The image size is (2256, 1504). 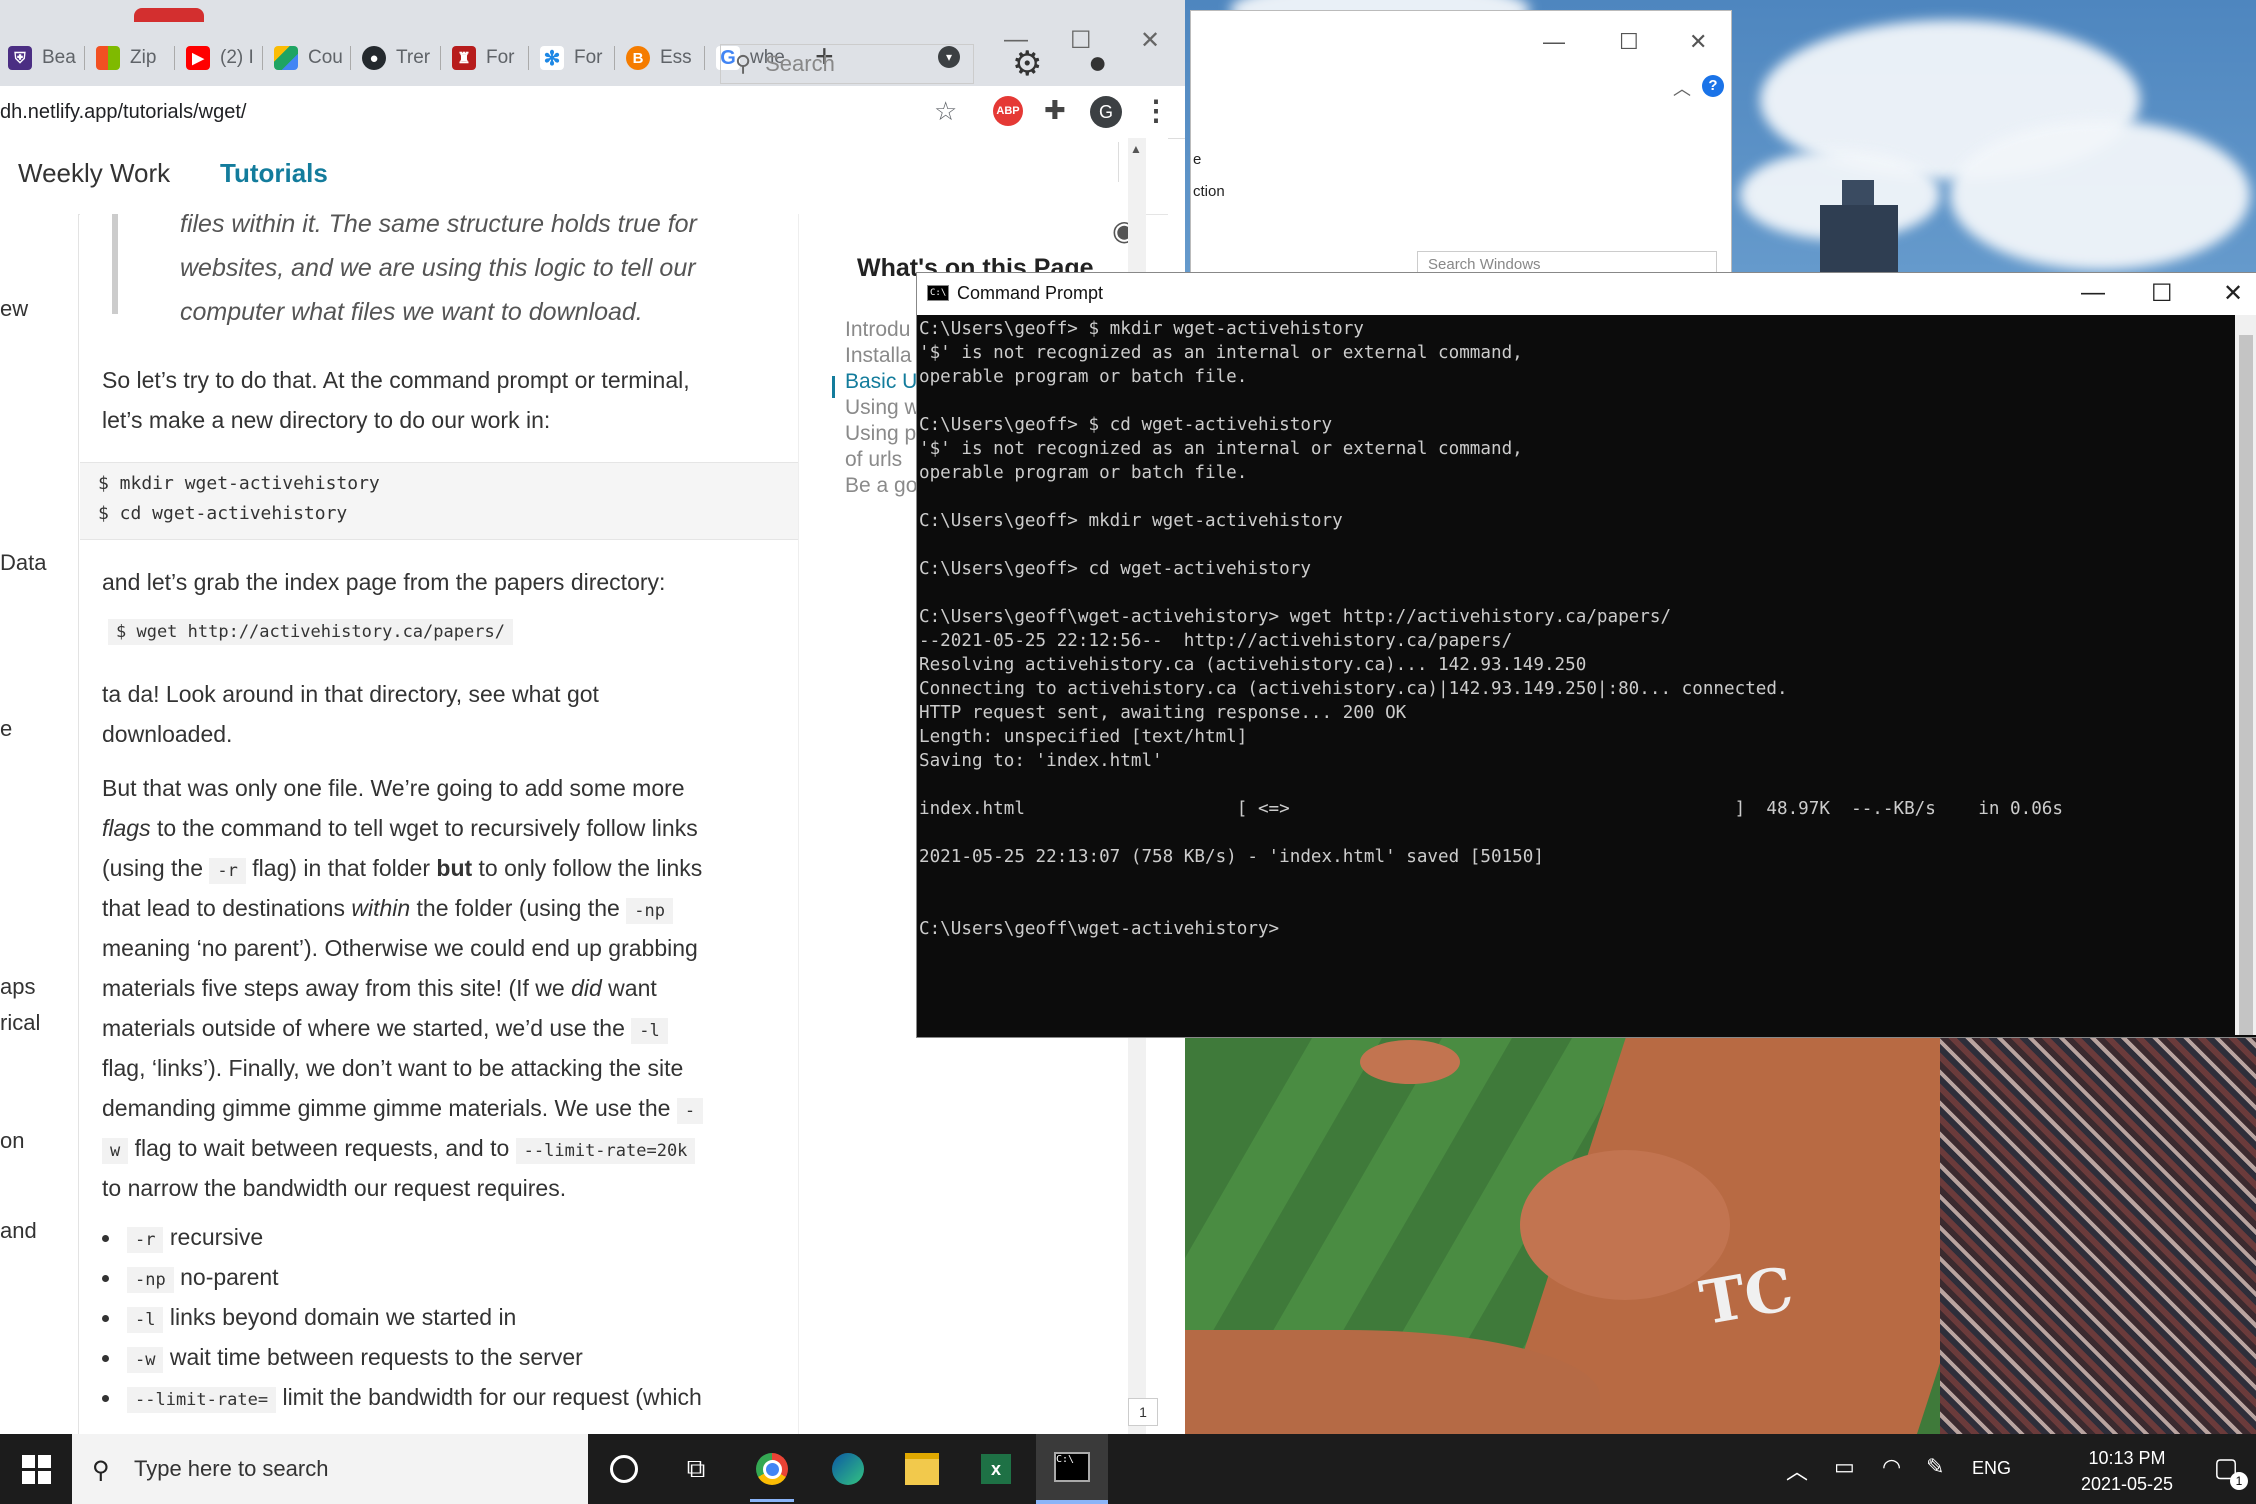 I want to click on tab: ● Trer, so click(x=396, y=58).